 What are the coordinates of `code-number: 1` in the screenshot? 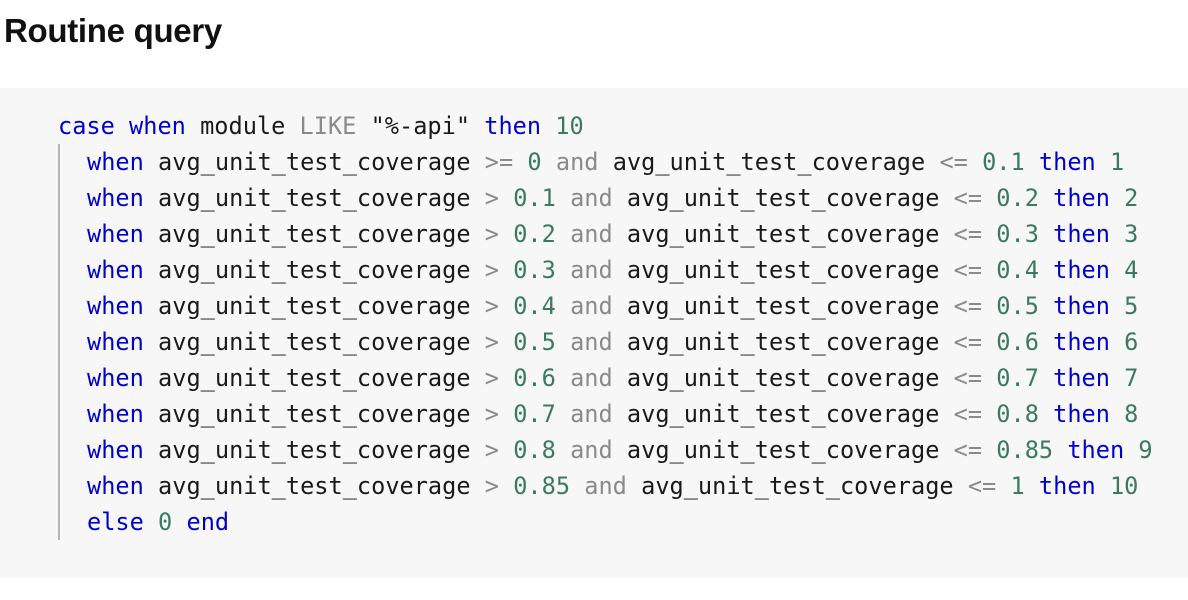 It's located at (1017, 486).